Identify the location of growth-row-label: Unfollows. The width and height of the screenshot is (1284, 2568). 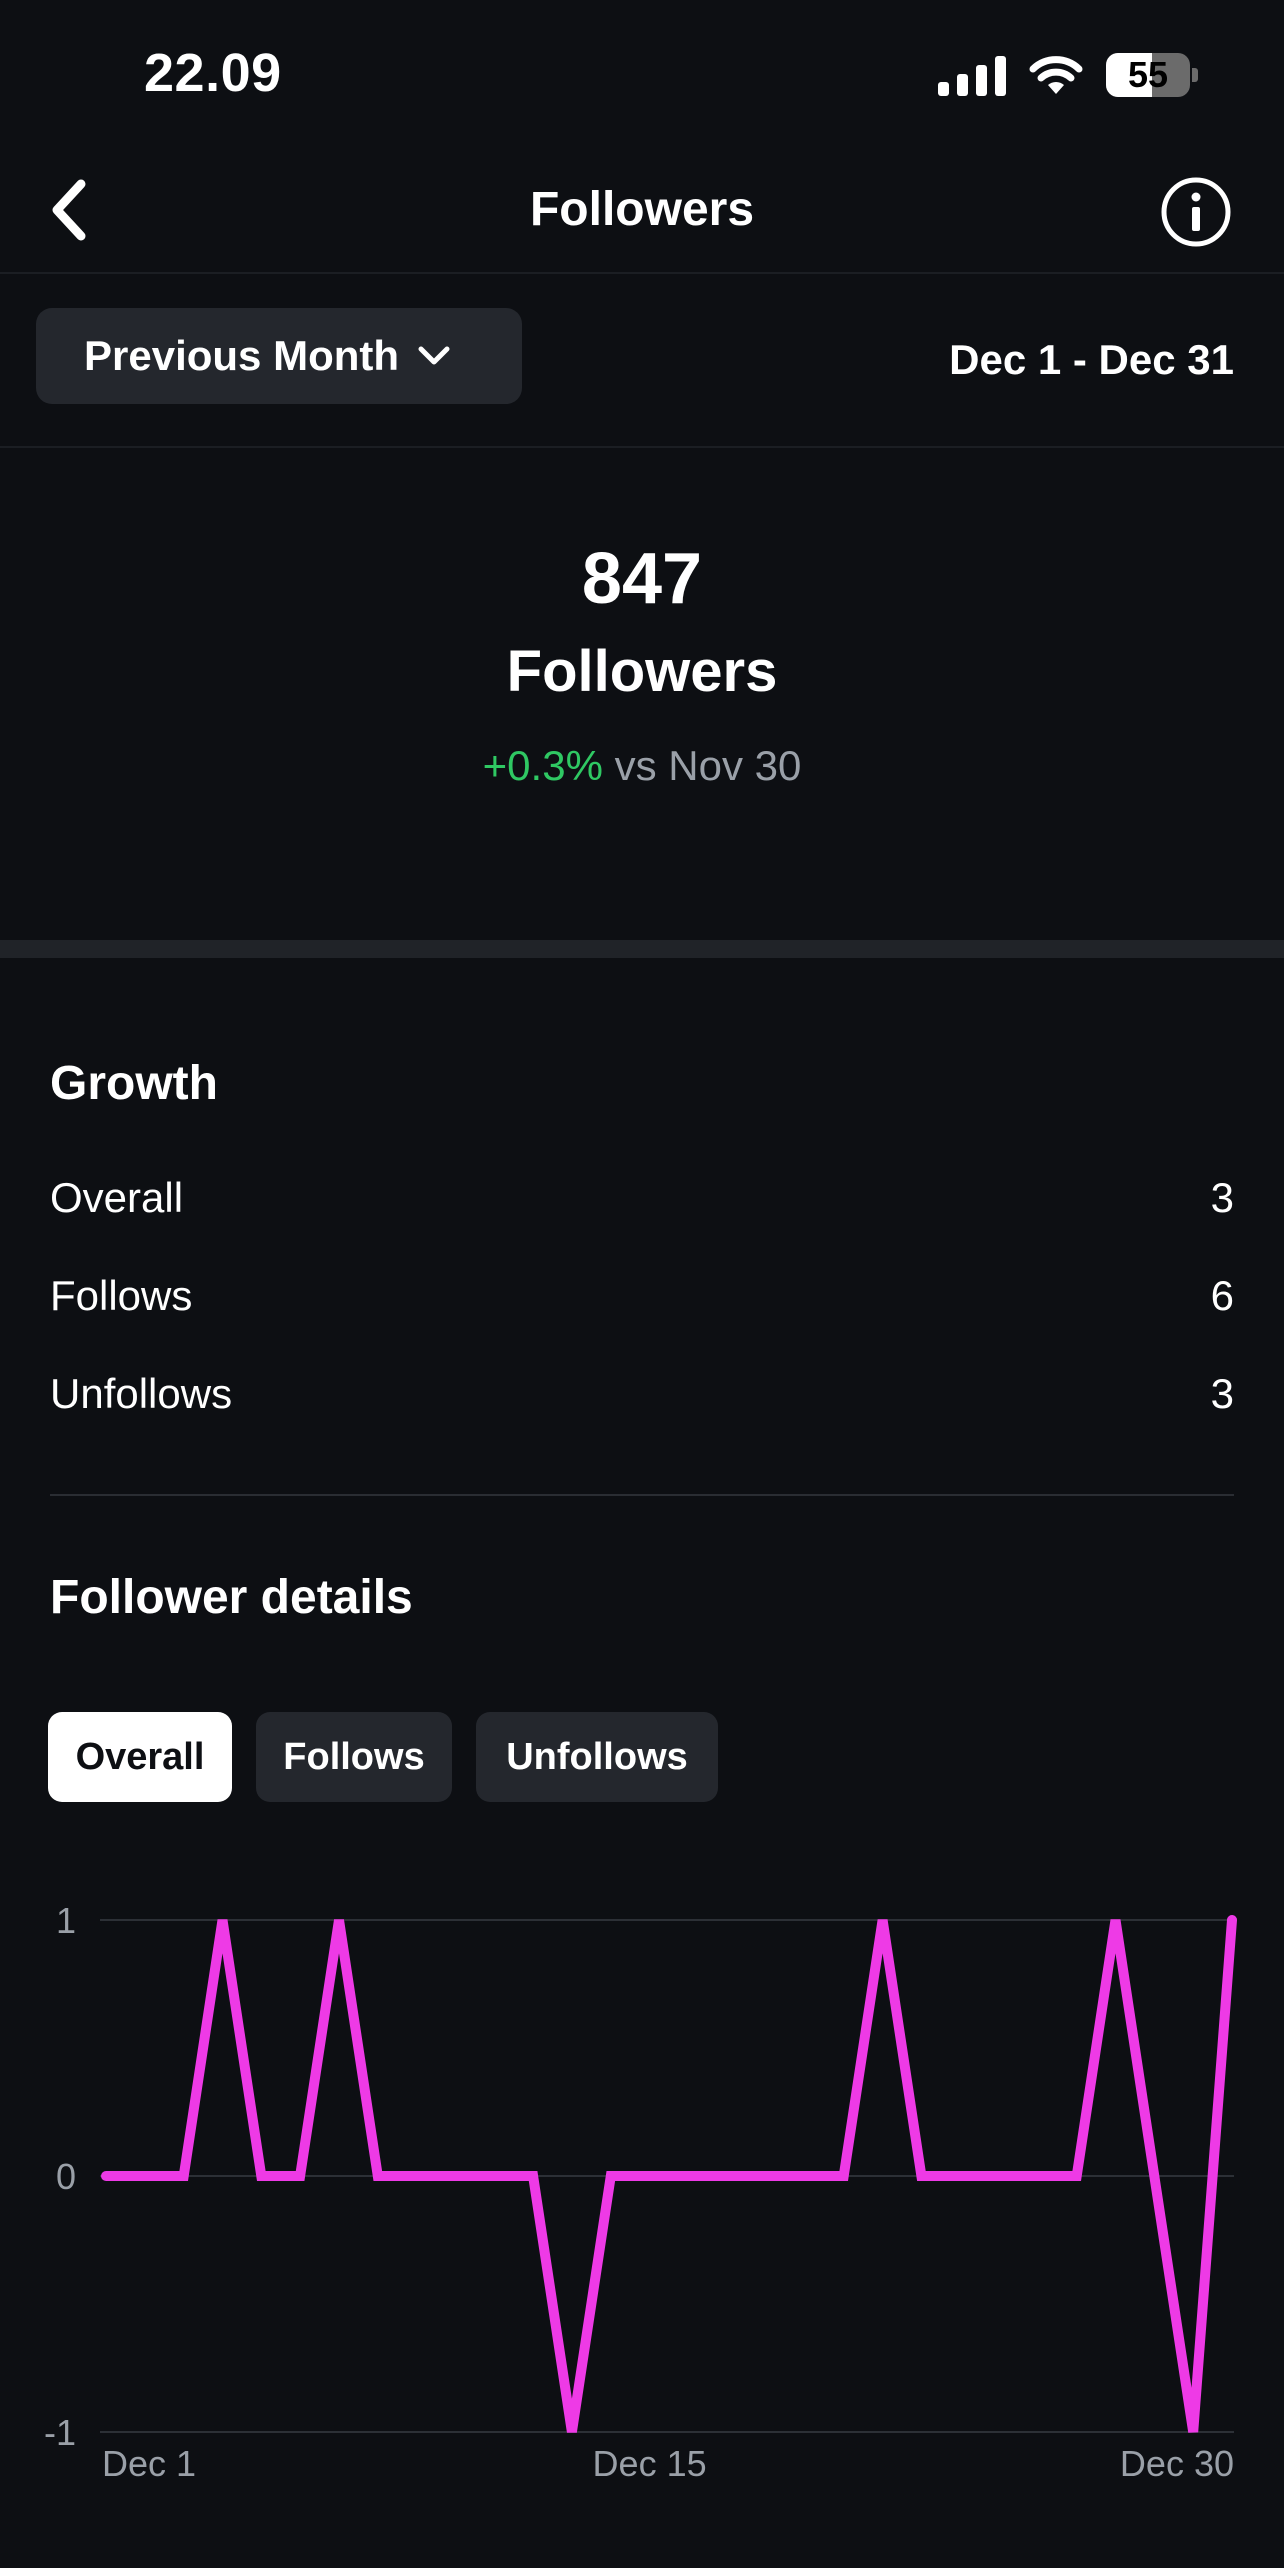
(141, 1393).